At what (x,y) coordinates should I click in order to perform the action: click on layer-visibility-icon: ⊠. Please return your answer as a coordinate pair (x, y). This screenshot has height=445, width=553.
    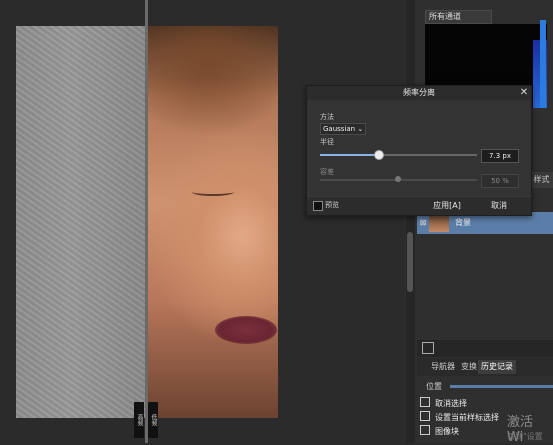
    Looking at the image, I should click on (423, 223).